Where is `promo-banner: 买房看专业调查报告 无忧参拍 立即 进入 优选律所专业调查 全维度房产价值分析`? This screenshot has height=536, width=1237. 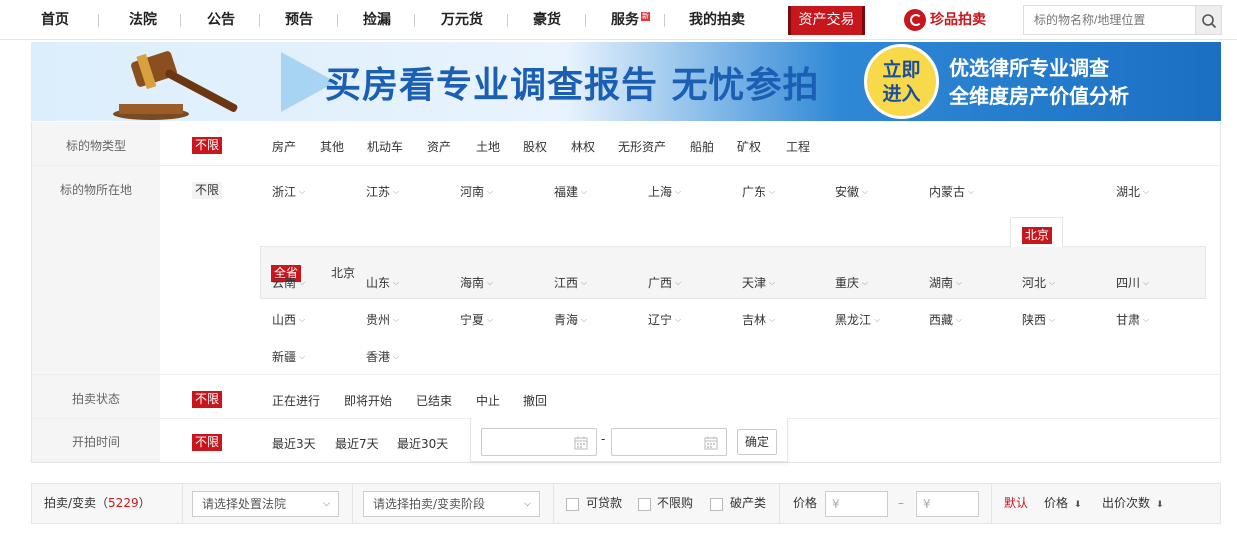
promo-banner: 买房看专业调查报告 无忧参拍 立即 进入 优选律所专业调查 全维度房产价值分析 is located at coordinates (626, 81).